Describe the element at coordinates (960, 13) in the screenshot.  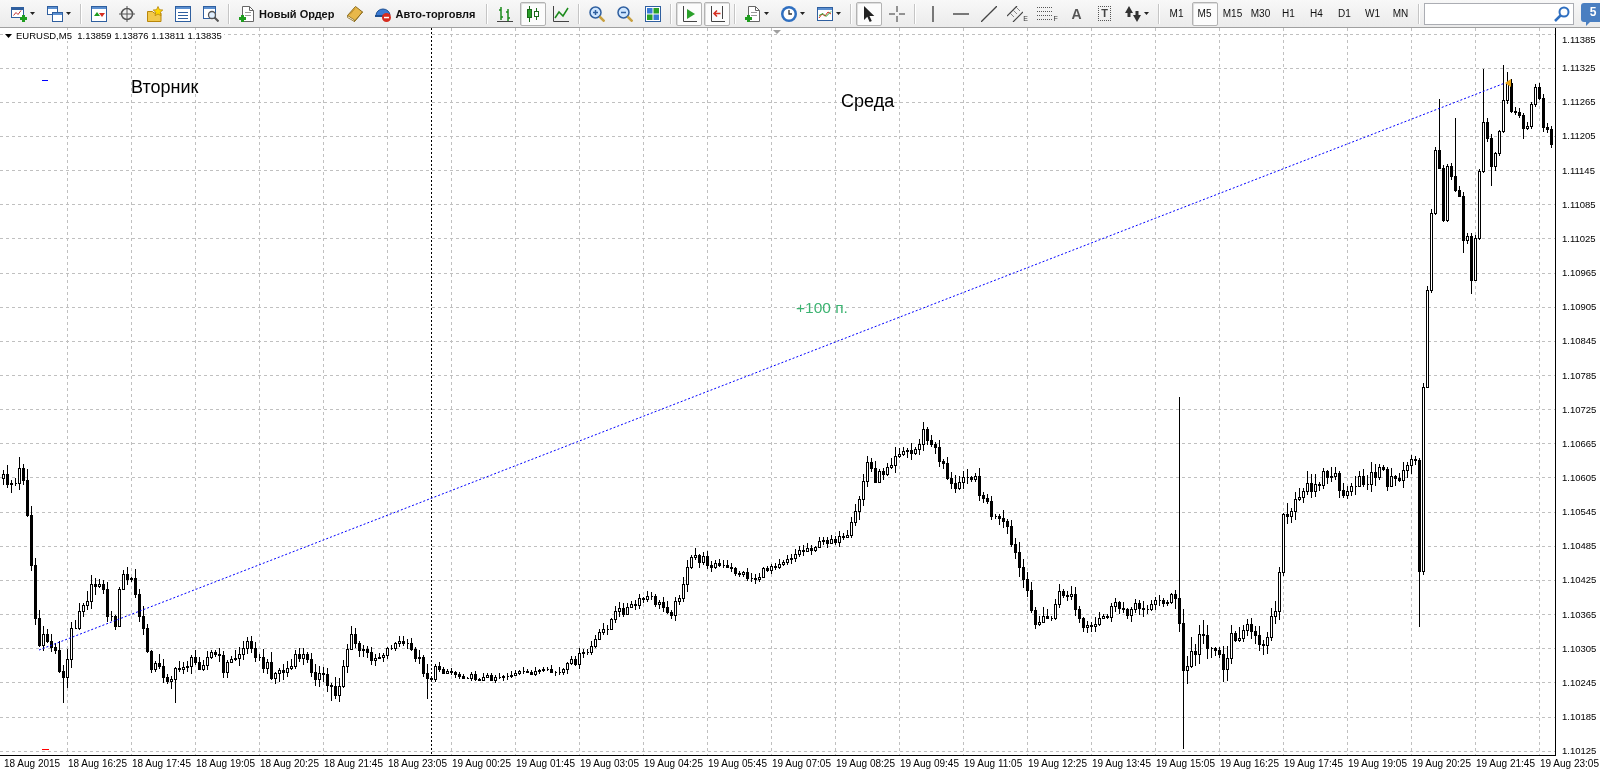
I see `horizontal-line-icon` at that location.